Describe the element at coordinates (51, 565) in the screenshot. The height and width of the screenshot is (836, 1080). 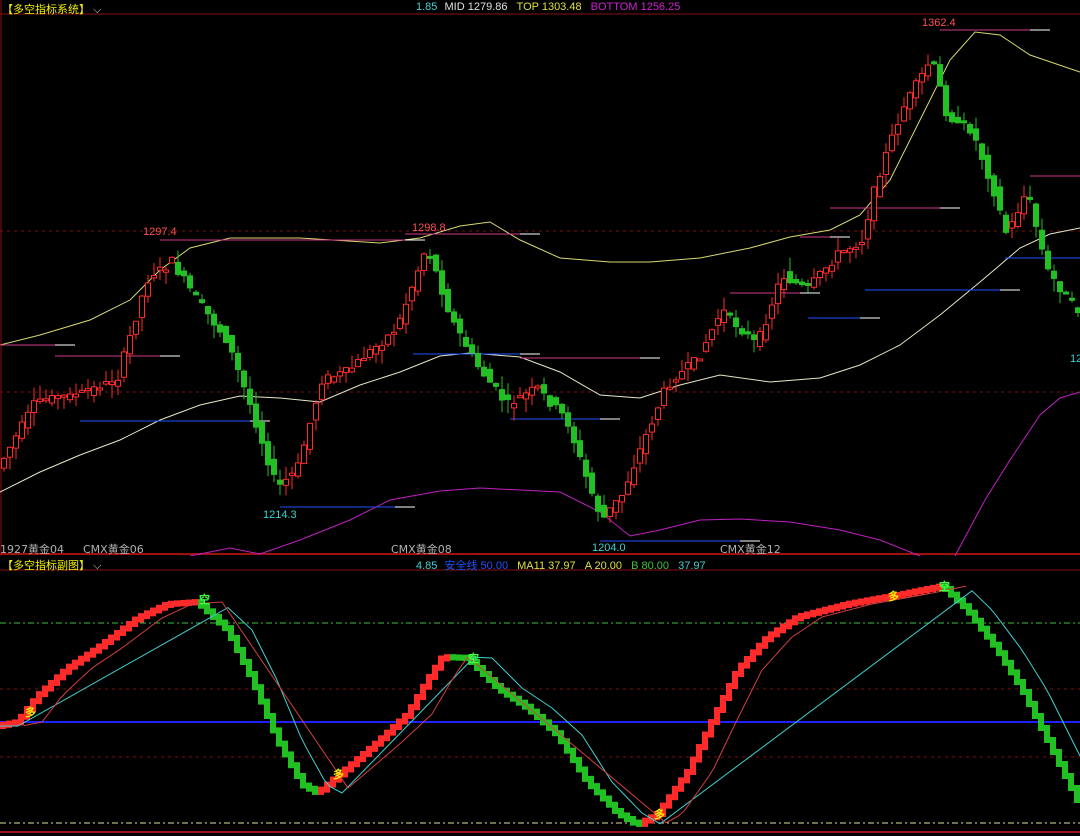
I see `sub-panel-title: 【多空指标副图】 ⌵` at that location.